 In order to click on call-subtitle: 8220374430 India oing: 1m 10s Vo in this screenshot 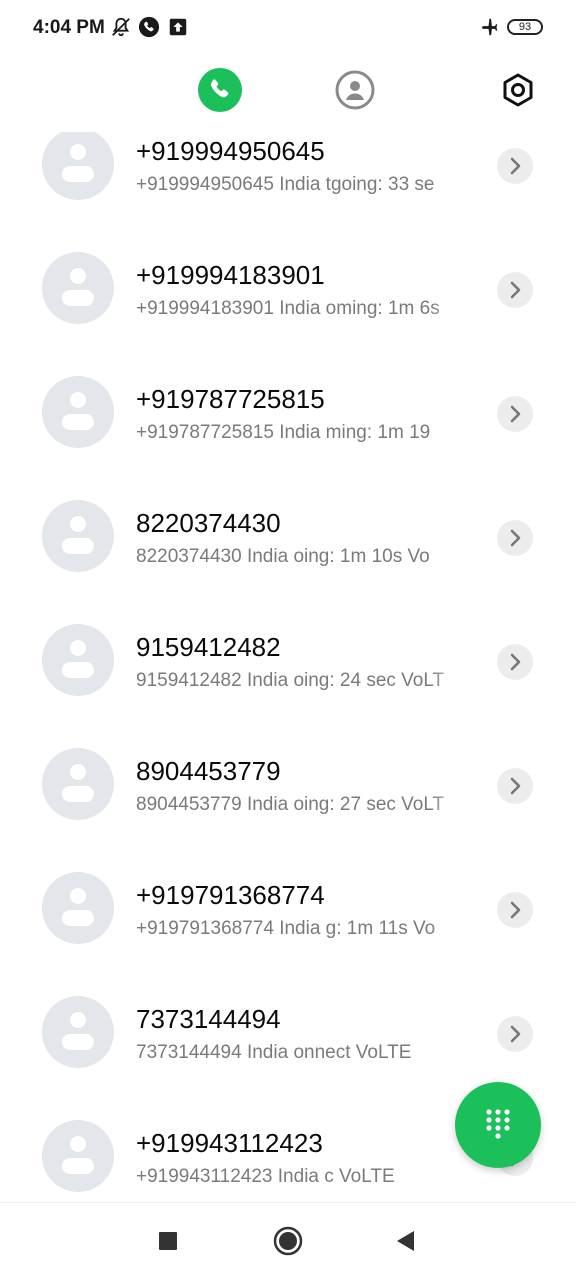, I will do `click(303, 557)`.